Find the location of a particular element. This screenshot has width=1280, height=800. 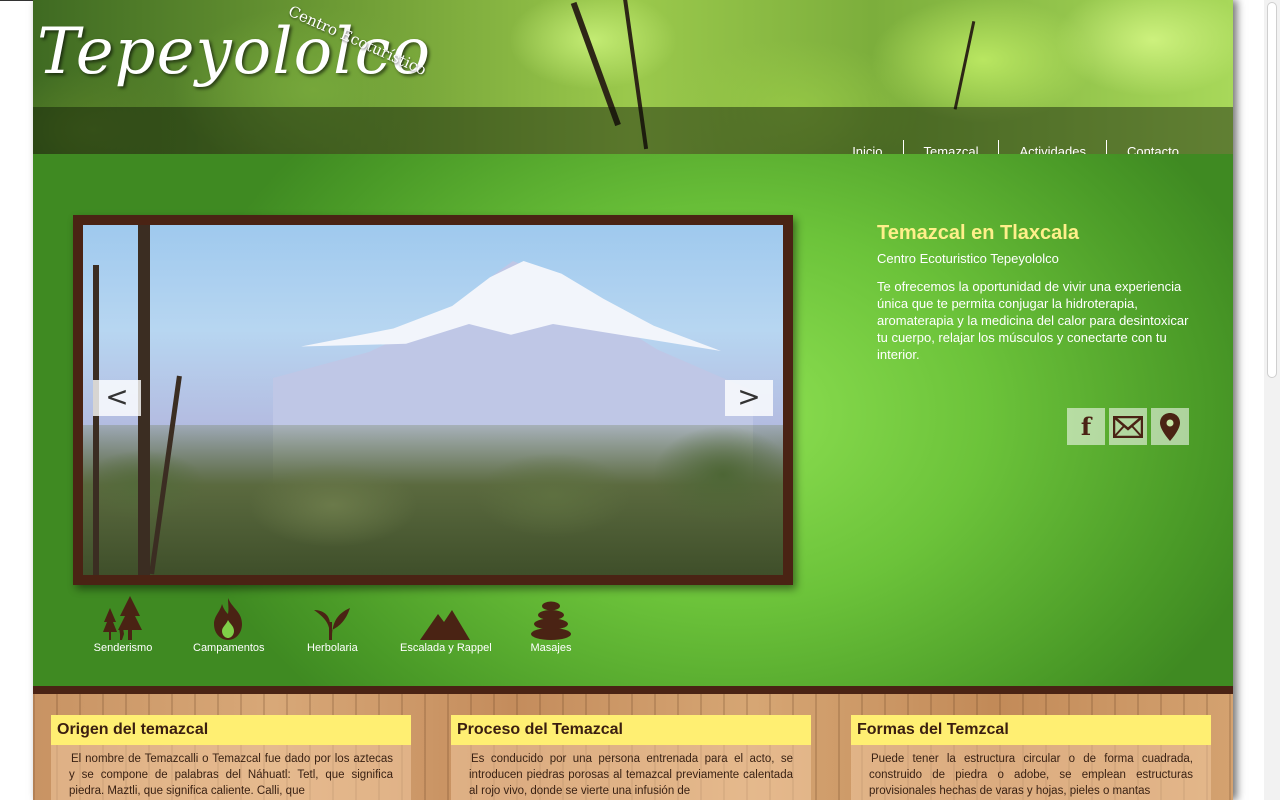

nav-item-contacto: Contacto is located at coordinates (1152, 147).